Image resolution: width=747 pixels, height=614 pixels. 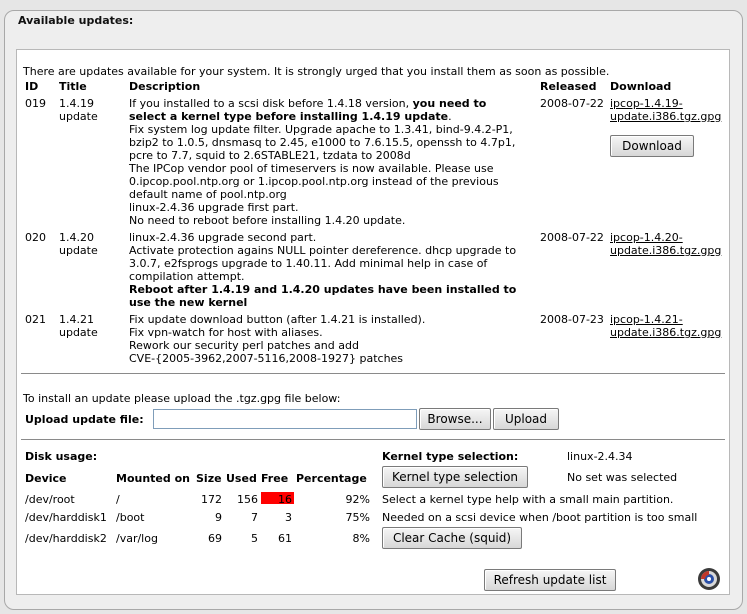 I want to click on disk-size: 69, so click(x=215, y=538).